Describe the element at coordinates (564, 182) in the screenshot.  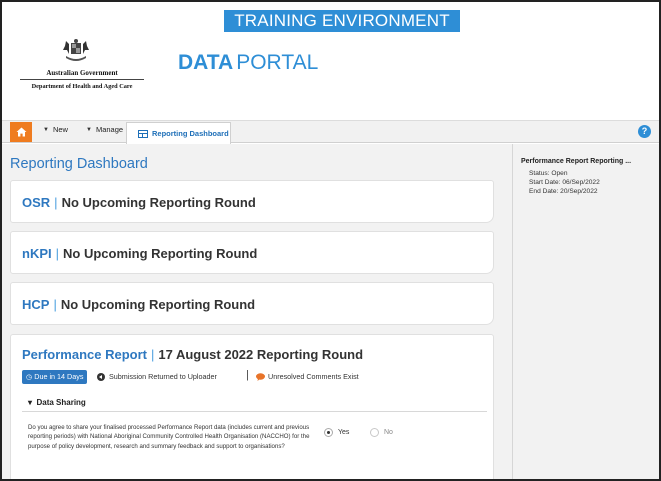
I see `sidebar-start-date: Start Date: 06/Sep/2022` at that location.